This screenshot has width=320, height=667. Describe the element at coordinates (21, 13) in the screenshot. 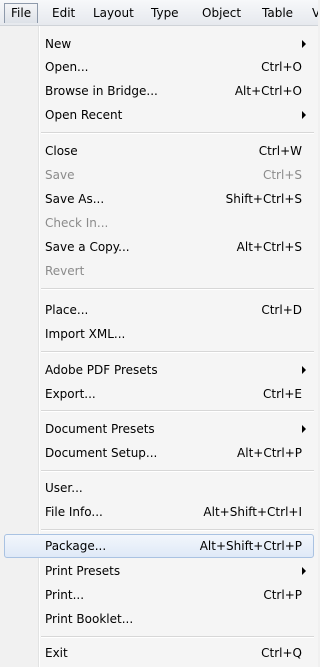

I see `menu-file: File` at that location.